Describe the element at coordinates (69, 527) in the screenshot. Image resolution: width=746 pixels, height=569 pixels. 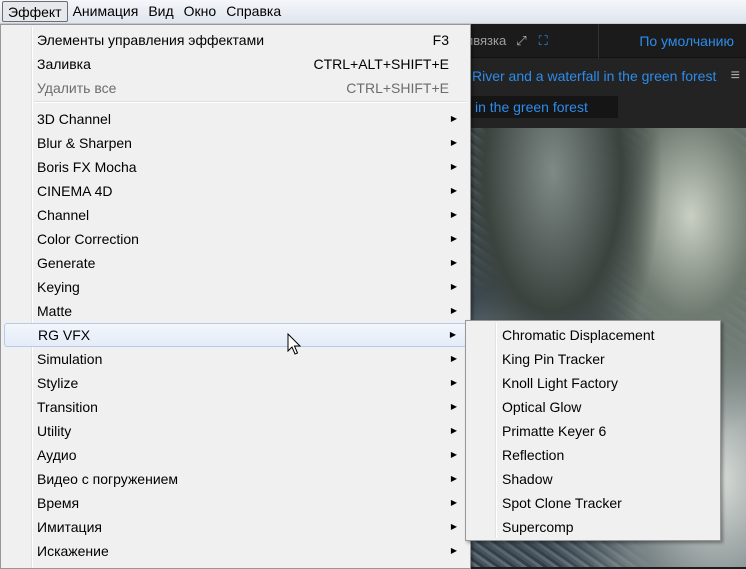
I see `menu-item-label: Имитация` at that location.